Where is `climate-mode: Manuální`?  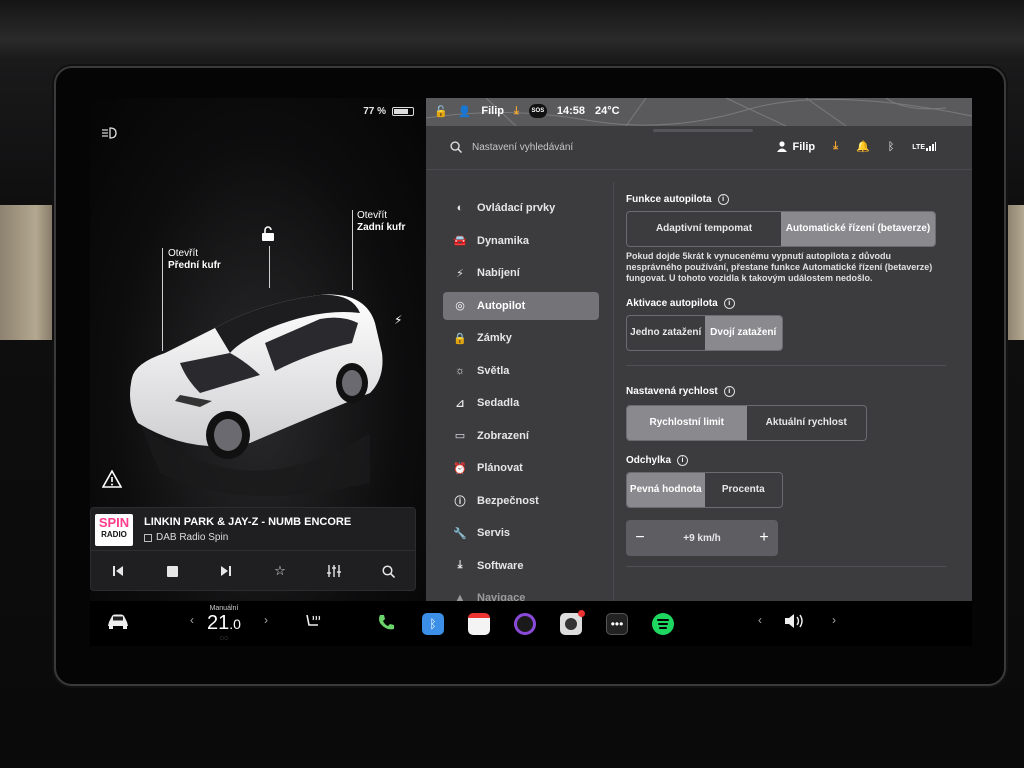 climate-mode: Manuální is located at coordinates (224, 608).